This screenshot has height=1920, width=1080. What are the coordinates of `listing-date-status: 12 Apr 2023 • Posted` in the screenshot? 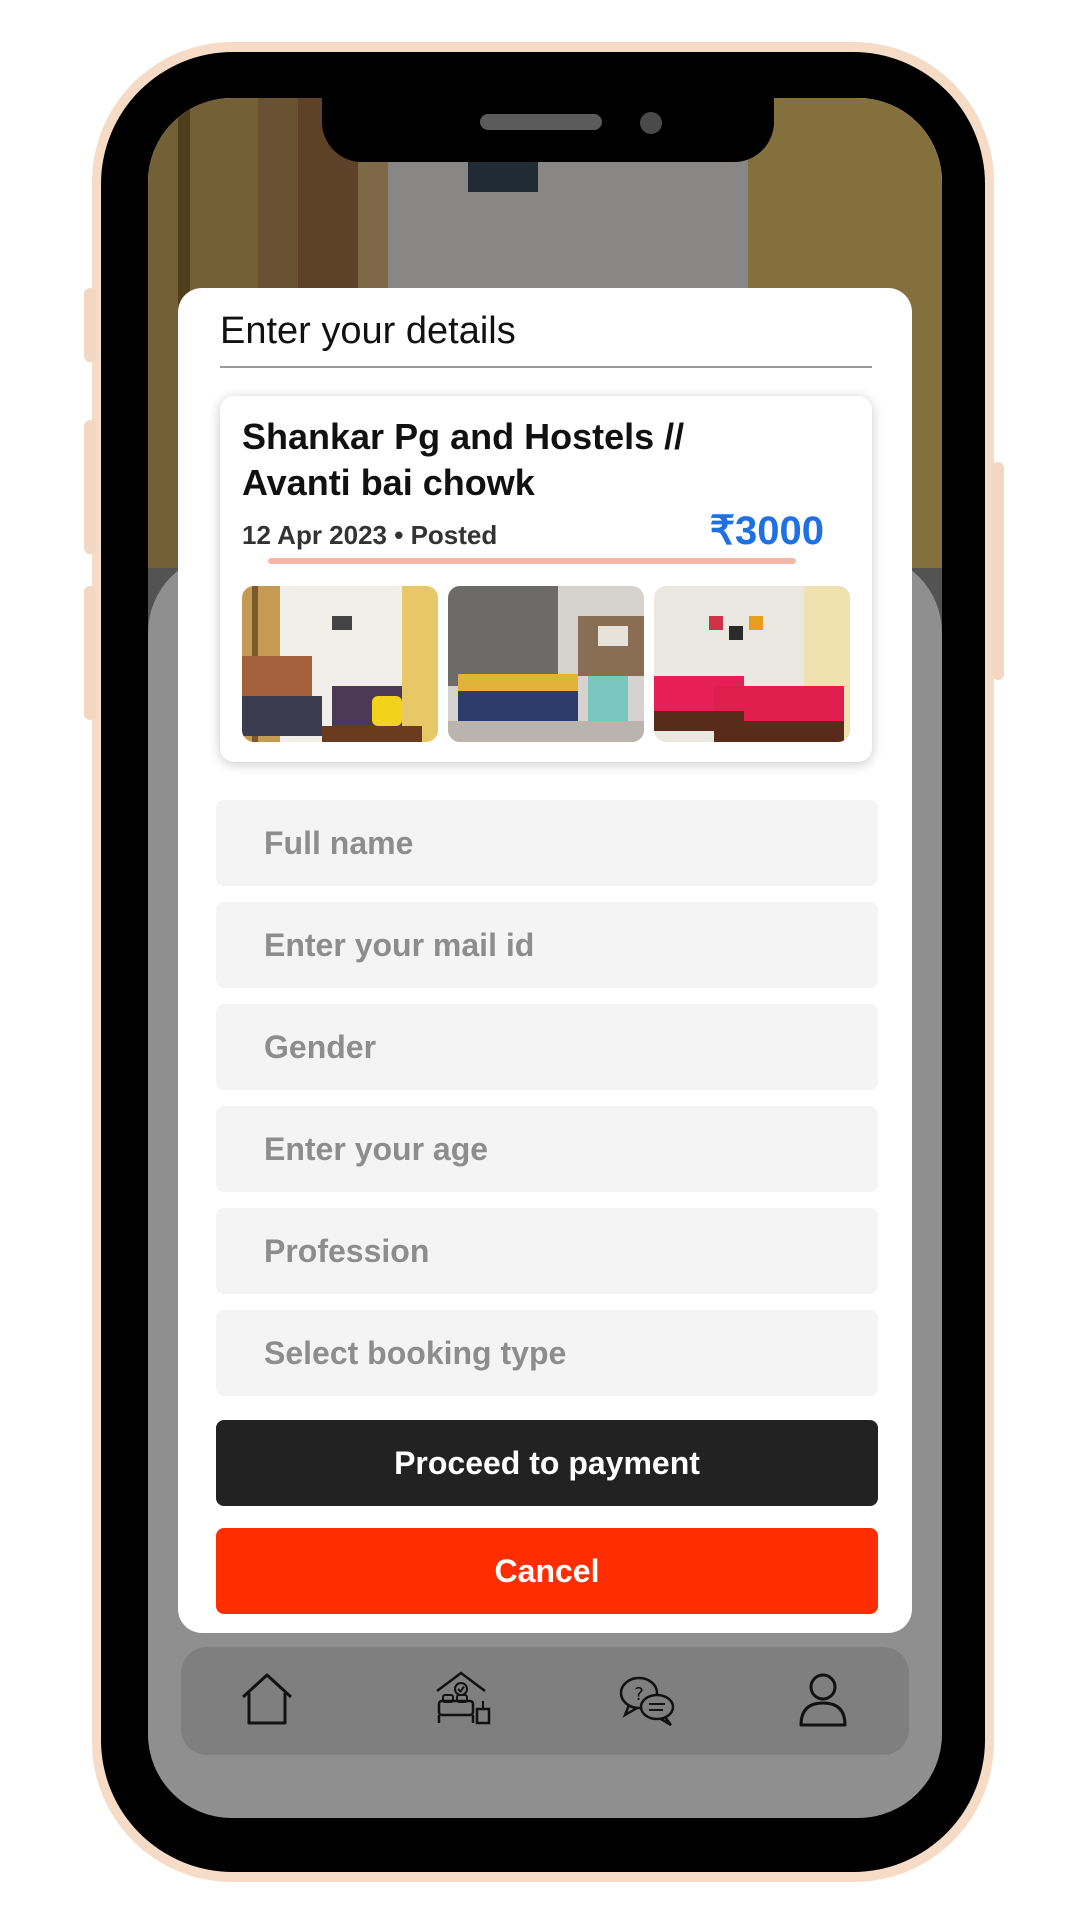 It's located at (370, 535).